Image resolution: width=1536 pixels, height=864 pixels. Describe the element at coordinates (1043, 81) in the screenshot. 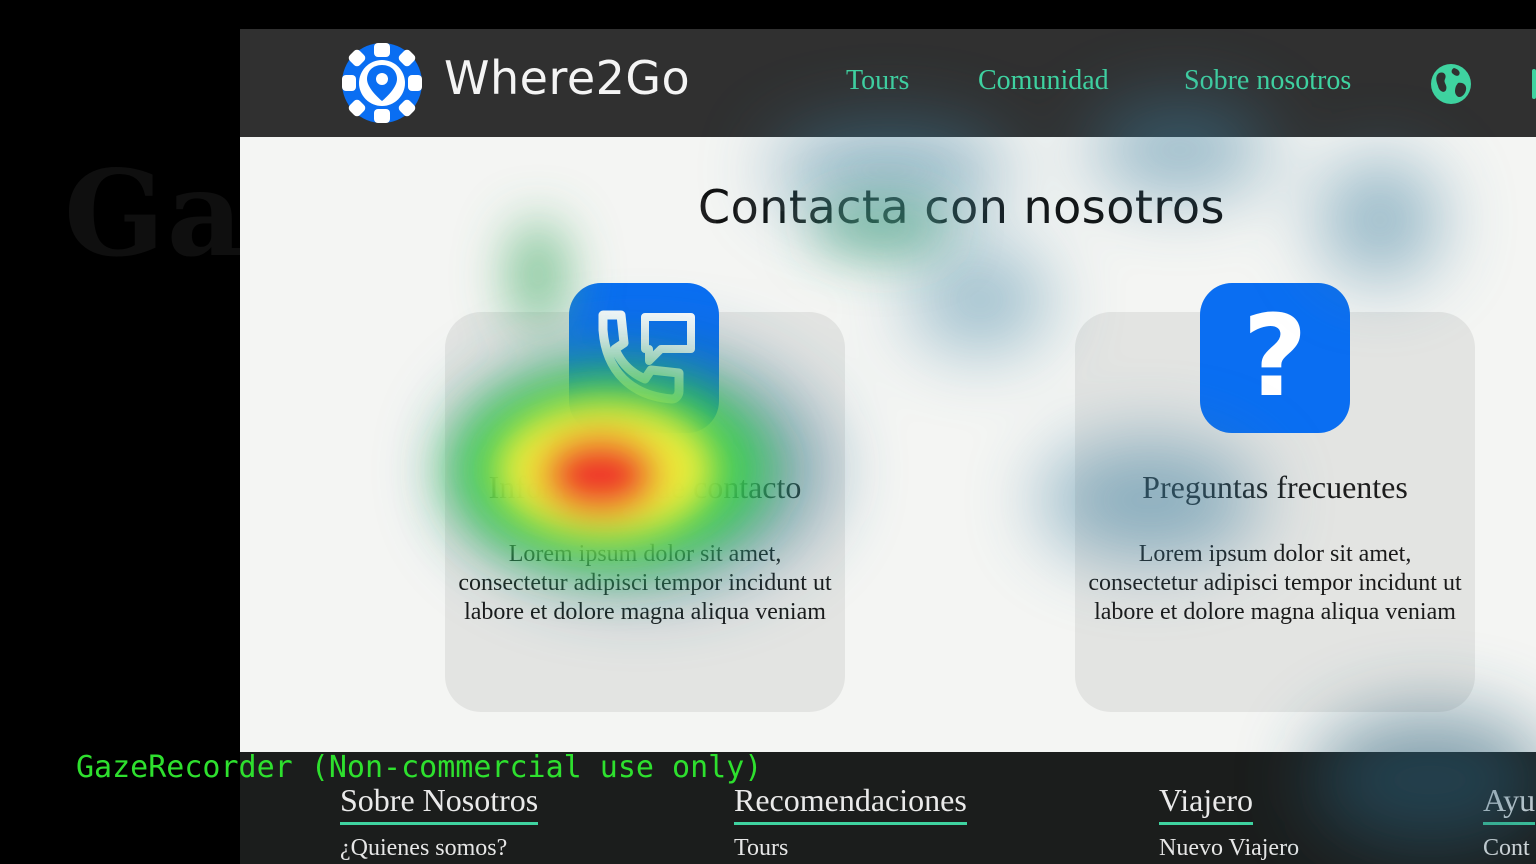

I see `nav-item-comunidad: Comunidad` at that location.